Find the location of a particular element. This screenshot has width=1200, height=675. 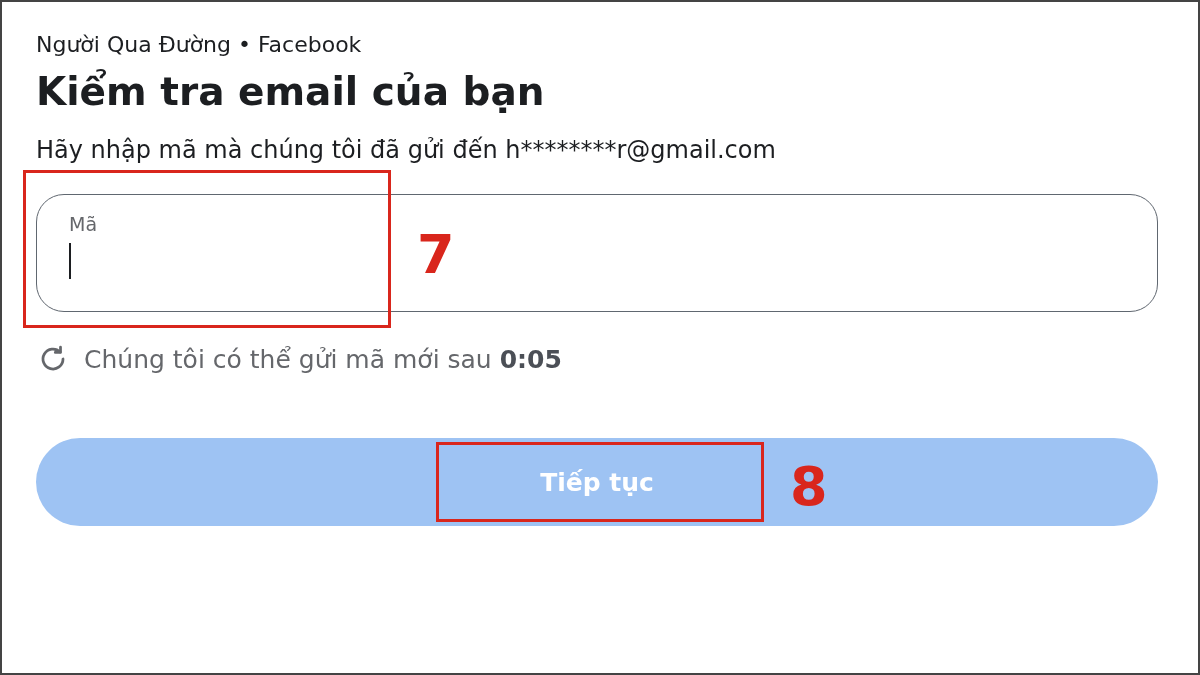

field-label: Mã is located at coordinates (84, 224).